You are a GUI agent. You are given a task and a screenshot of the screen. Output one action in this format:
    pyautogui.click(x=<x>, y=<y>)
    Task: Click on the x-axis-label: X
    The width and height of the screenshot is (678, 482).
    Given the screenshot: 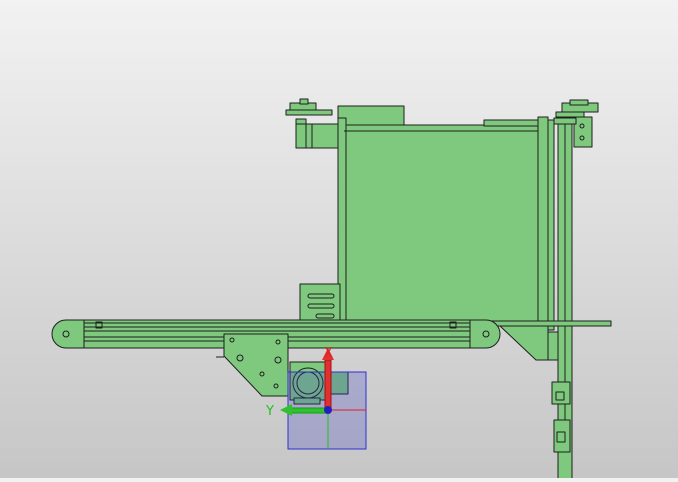 What is the action you would take?
    pyautogui.click(x=328, y=353)
    